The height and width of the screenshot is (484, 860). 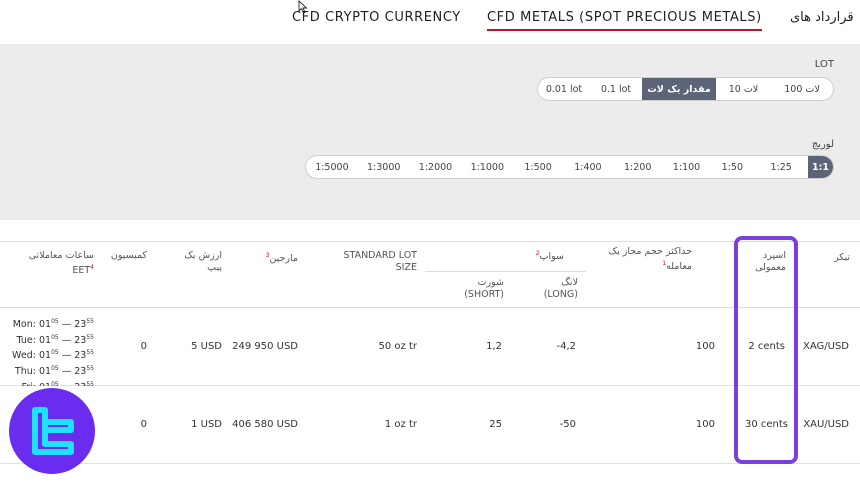 What do you see at coordinates (436, 167) in the screenshot?
I see `leverage-option-1-2000: 1:2000` at bounding box center [436, 167].